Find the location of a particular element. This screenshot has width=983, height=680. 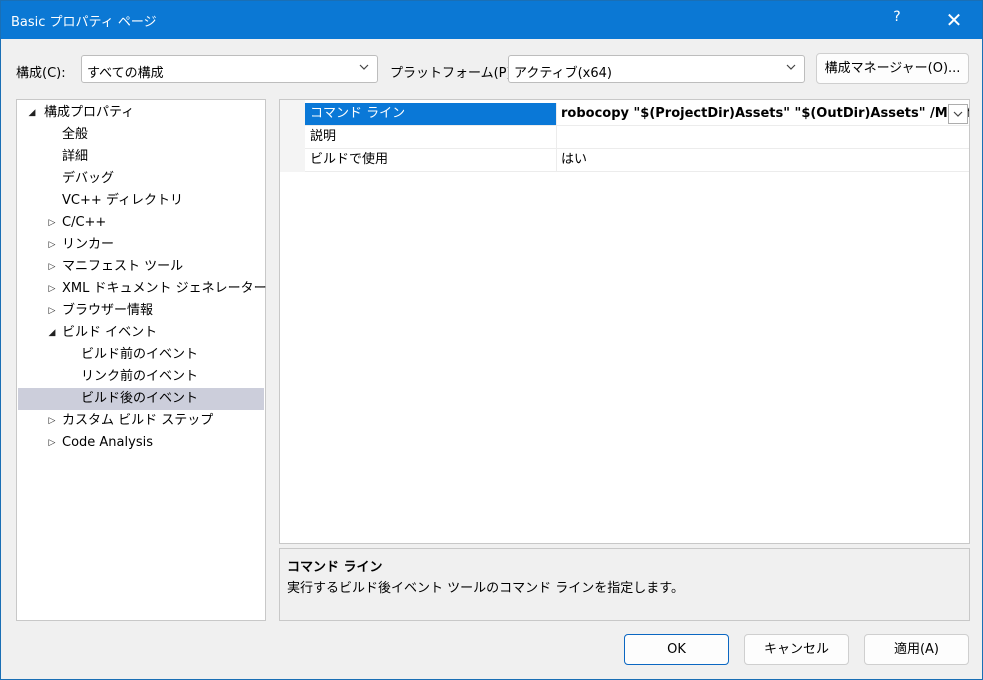

config-label: 構成(C): is located at coordinates (41, 73).